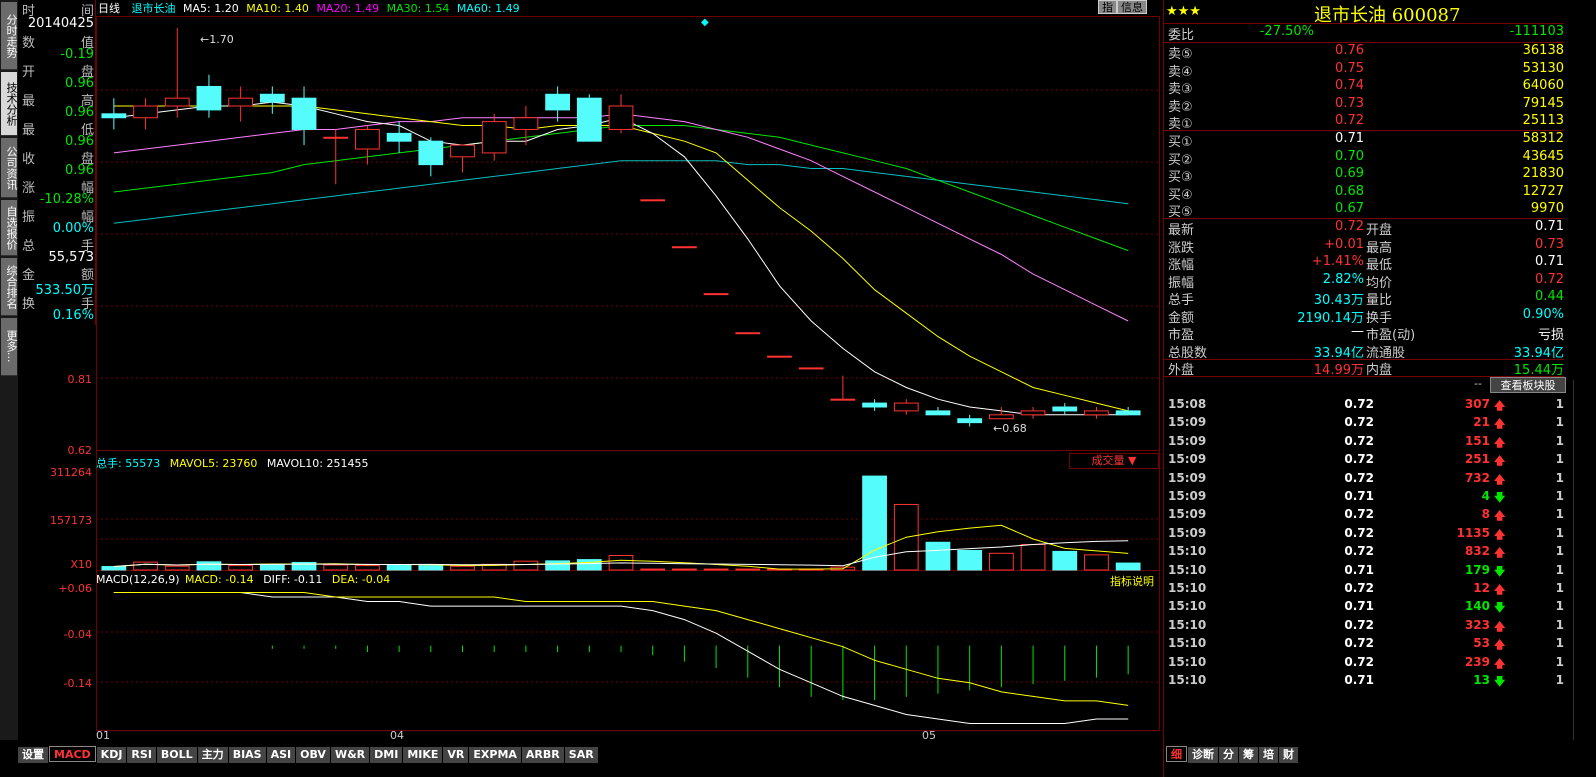  Describe the element at coordinates (111, 755) in the screenshot. I see `indicator-tab: KDJ` at that location.